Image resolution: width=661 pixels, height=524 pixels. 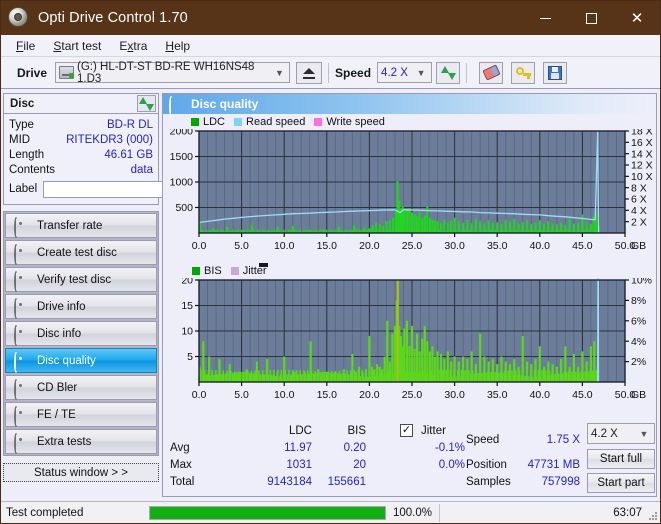 I want to click on maximize-button, so click(x=591, y=18).